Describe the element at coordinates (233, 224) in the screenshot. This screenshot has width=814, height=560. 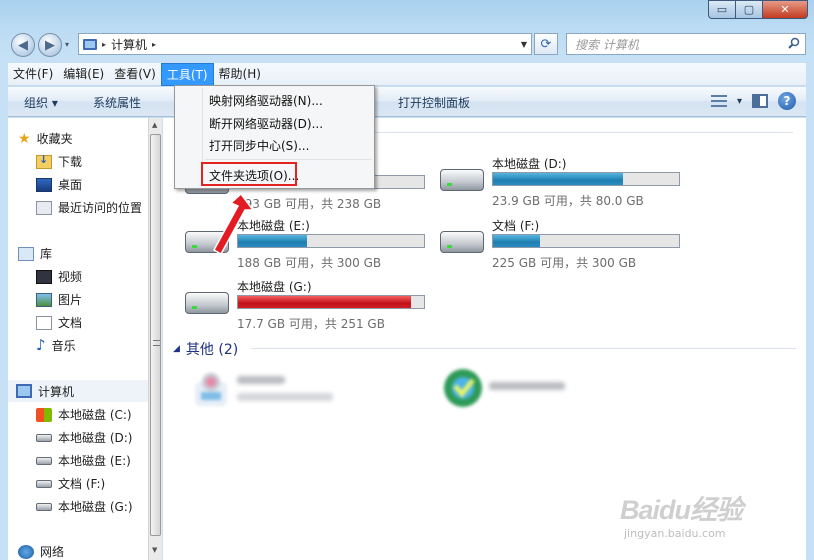
I see `annotation-arrow-icon` at that location.